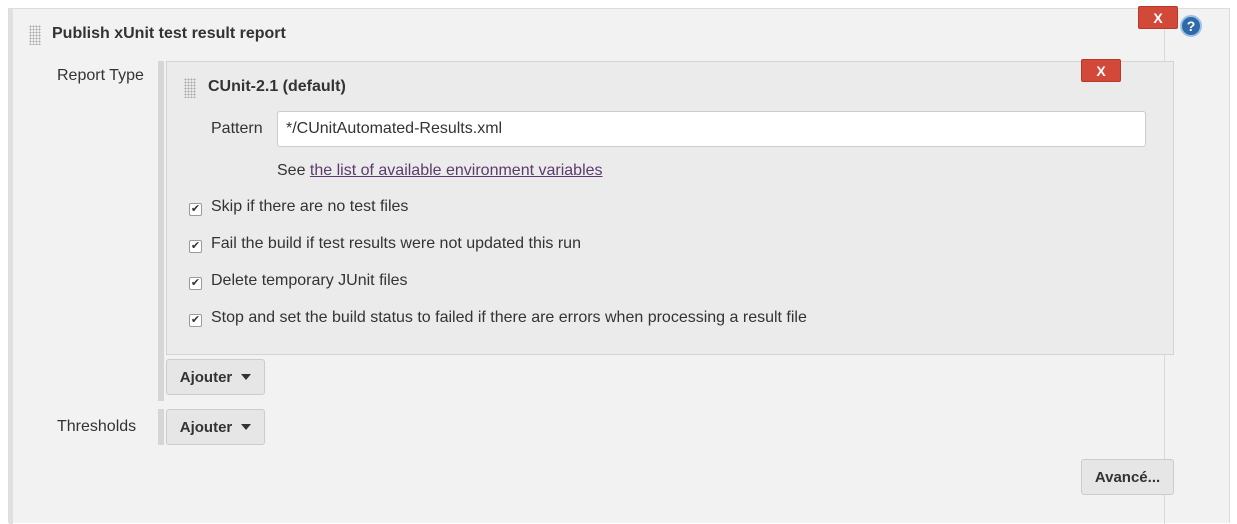 This screenshot has width=1237, height=524. What do you see at coordinates (195, 320) in the screenshot?
I see `checkbox-stop-on-errors: ✔` at bounding box center [195, 320].